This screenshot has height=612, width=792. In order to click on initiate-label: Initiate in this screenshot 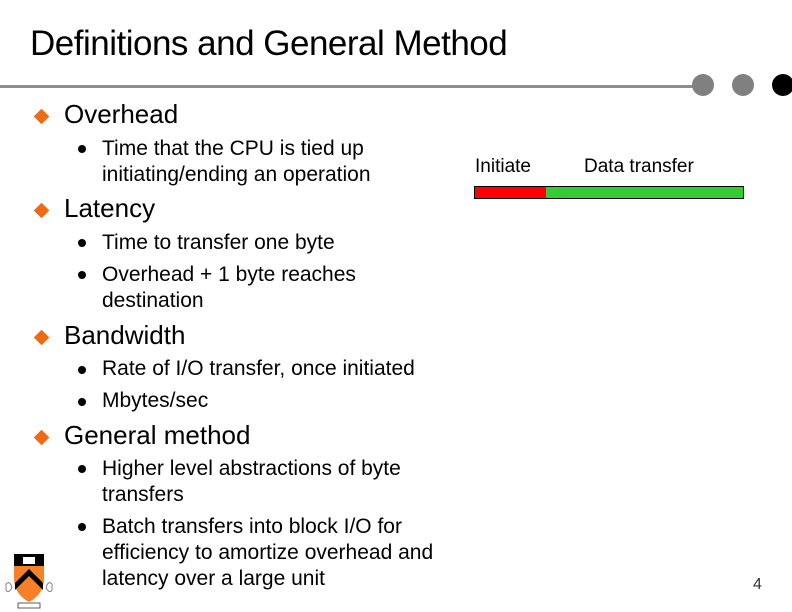, I will do `click(503, 166)`.